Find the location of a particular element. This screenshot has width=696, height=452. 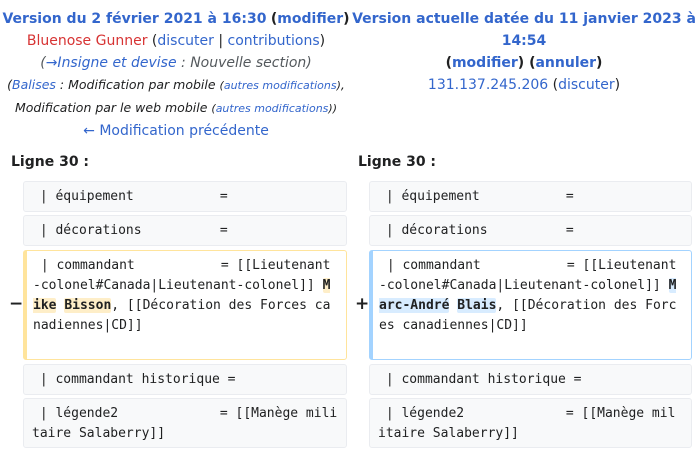

context-line-equipement-old: | équipement = is located at coordinates (185, 196).